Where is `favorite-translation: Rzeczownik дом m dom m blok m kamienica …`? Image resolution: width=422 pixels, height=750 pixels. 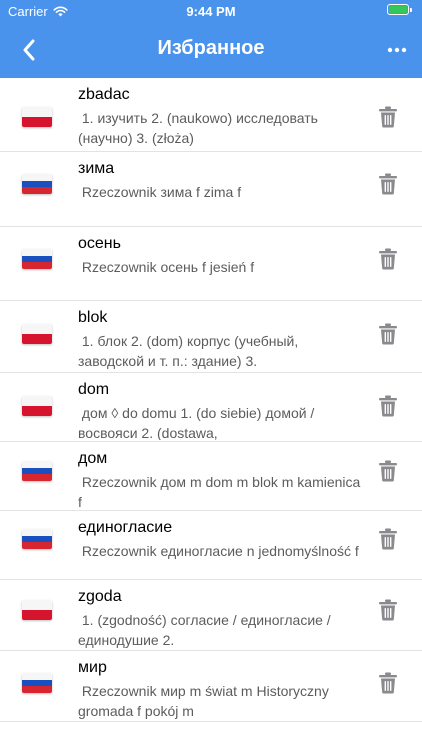 favorite-translation: Rzeczownik дом m dom m blok m kamienica … is located at coordinates (219, 491).